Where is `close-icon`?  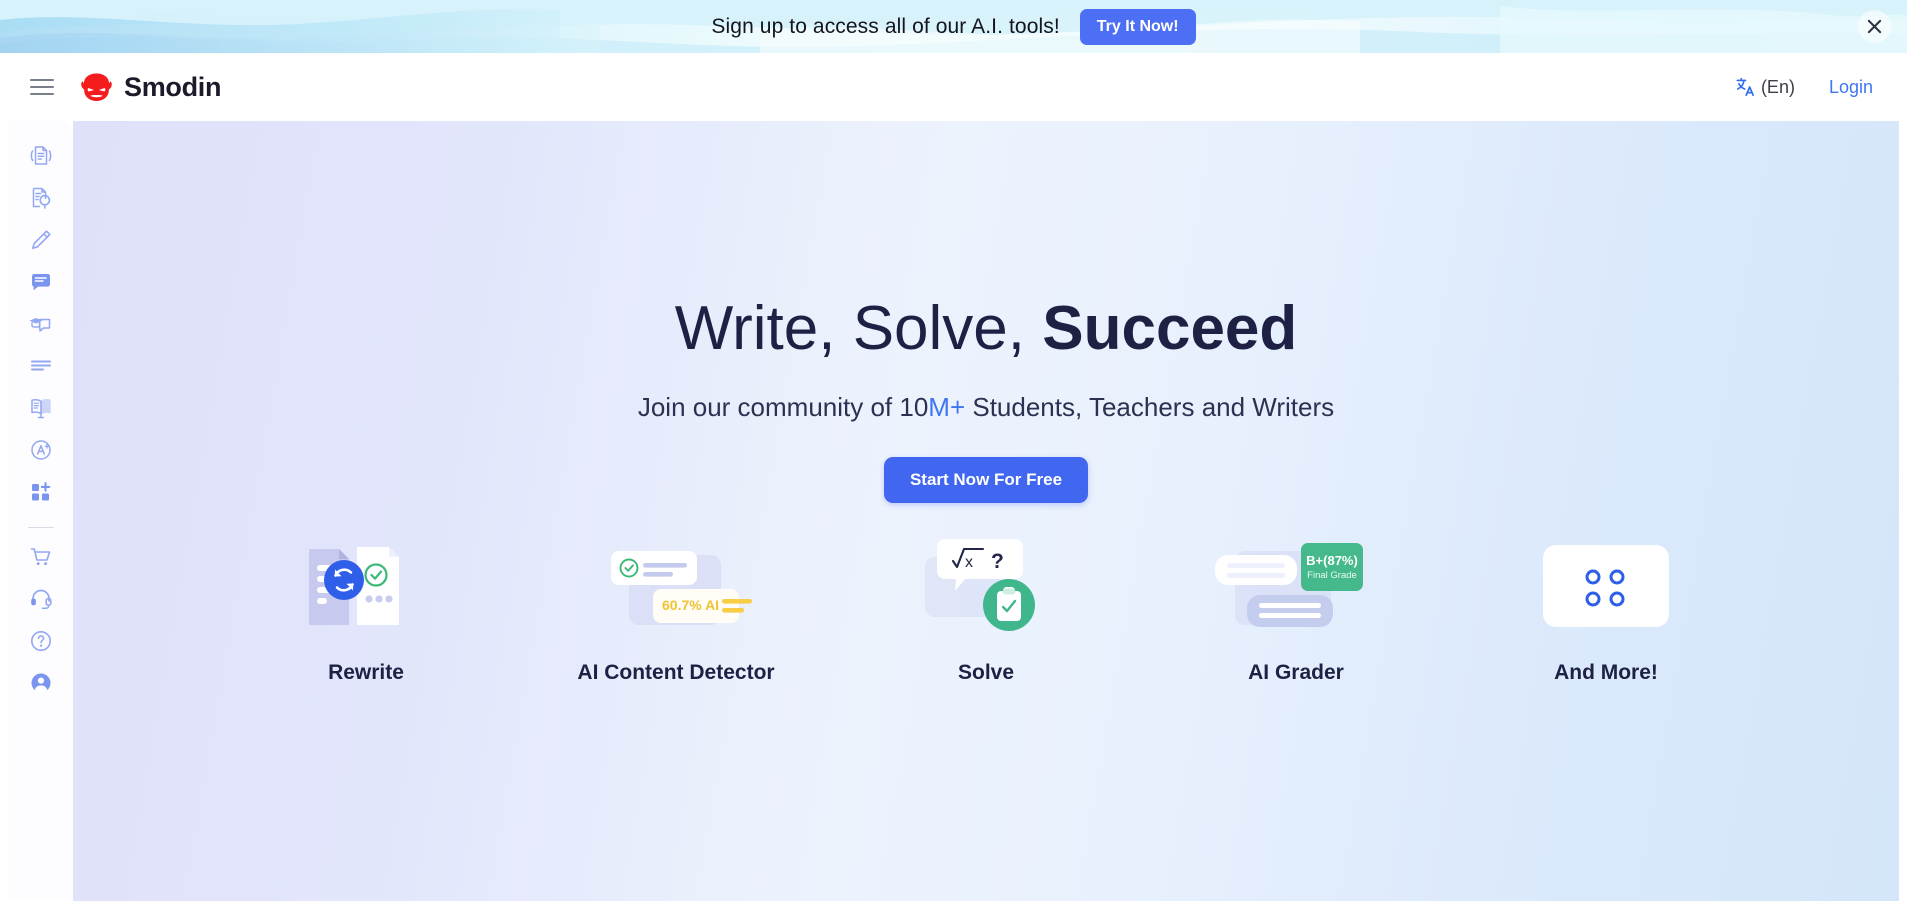 close-icon is located at coordinates (1874, 26).